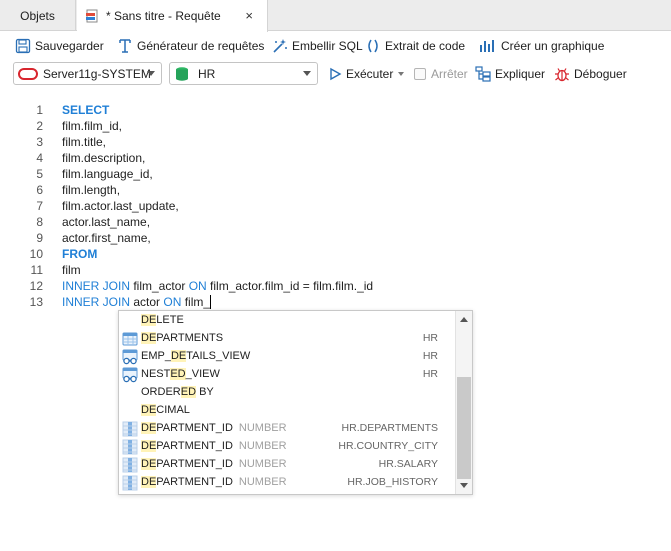 The image size is (671, 551). Describe the element at coordinates (201, 46) in the screenshot. I see `query-builder-label: Générateur de requêtes` at that location.